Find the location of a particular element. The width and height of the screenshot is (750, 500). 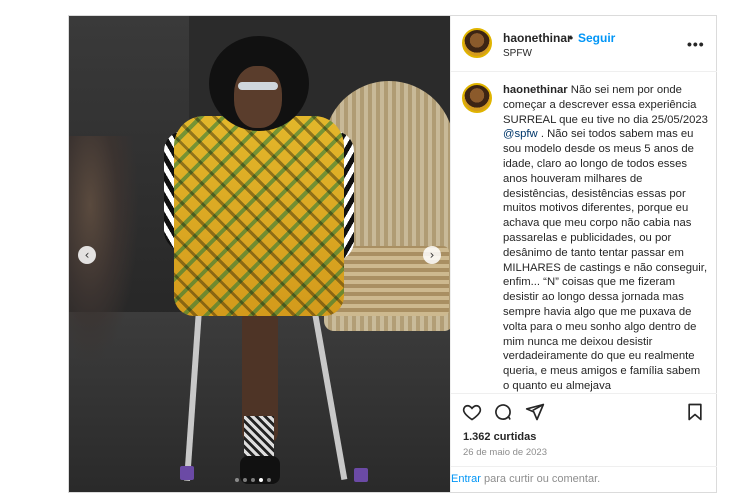

action-bar is located at coordinates (584, 410).